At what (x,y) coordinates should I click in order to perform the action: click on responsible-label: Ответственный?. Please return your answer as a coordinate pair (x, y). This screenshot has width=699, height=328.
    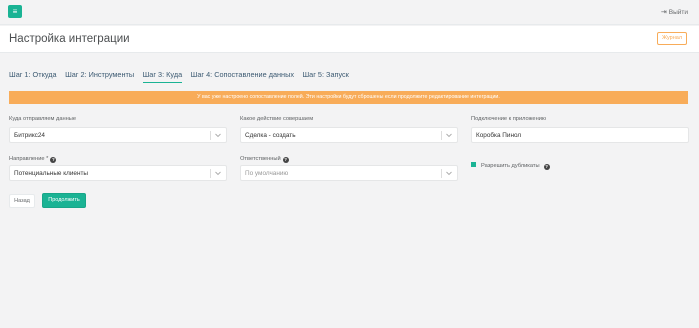
    Looking at the image, I should click on (264, 159).